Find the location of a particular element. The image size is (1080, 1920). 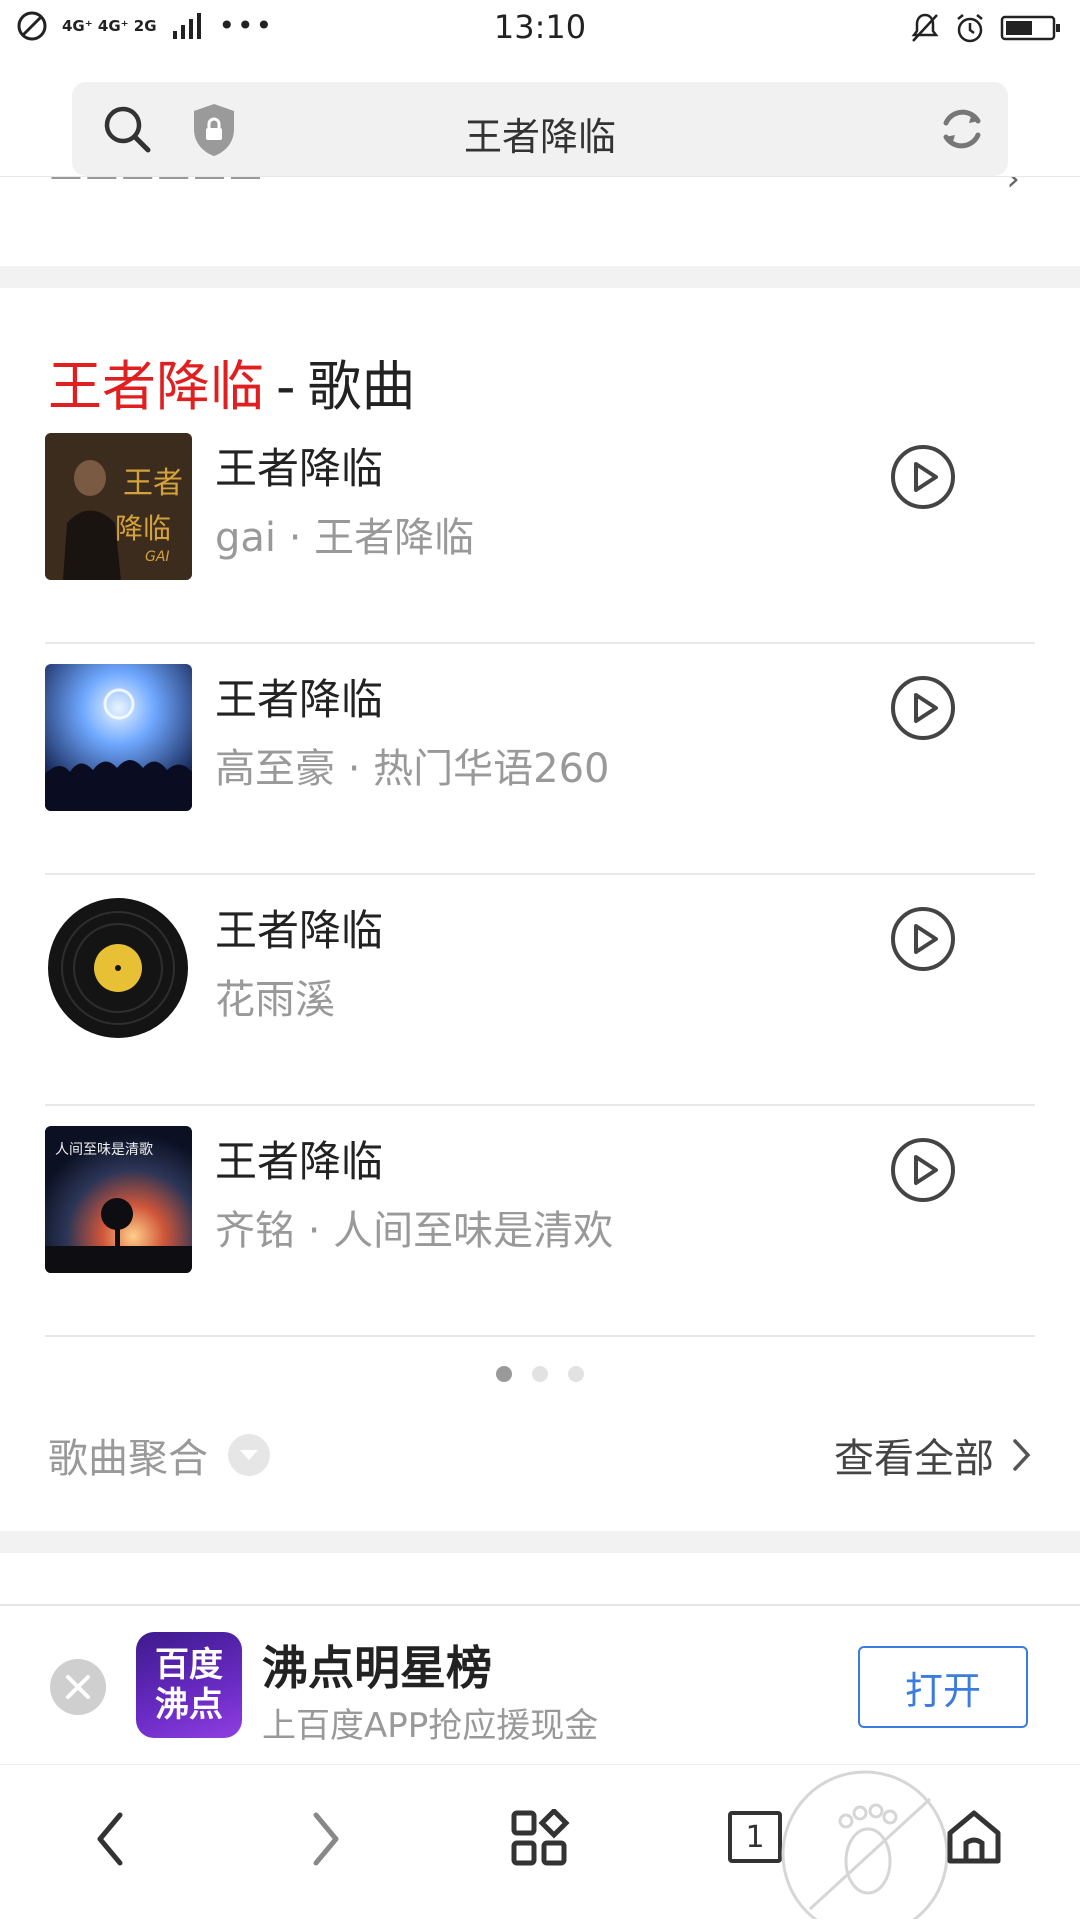

song-aggregate-toggle: 歌曲聚合 is located at coordinates (159, 1455).